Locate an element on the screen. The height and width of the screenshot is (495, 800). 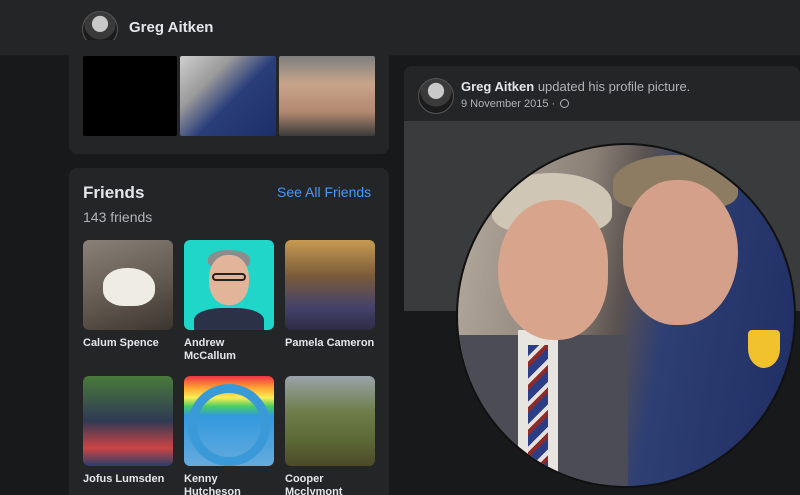
friends-count: 143 friends is located at coordinates (118, 217).